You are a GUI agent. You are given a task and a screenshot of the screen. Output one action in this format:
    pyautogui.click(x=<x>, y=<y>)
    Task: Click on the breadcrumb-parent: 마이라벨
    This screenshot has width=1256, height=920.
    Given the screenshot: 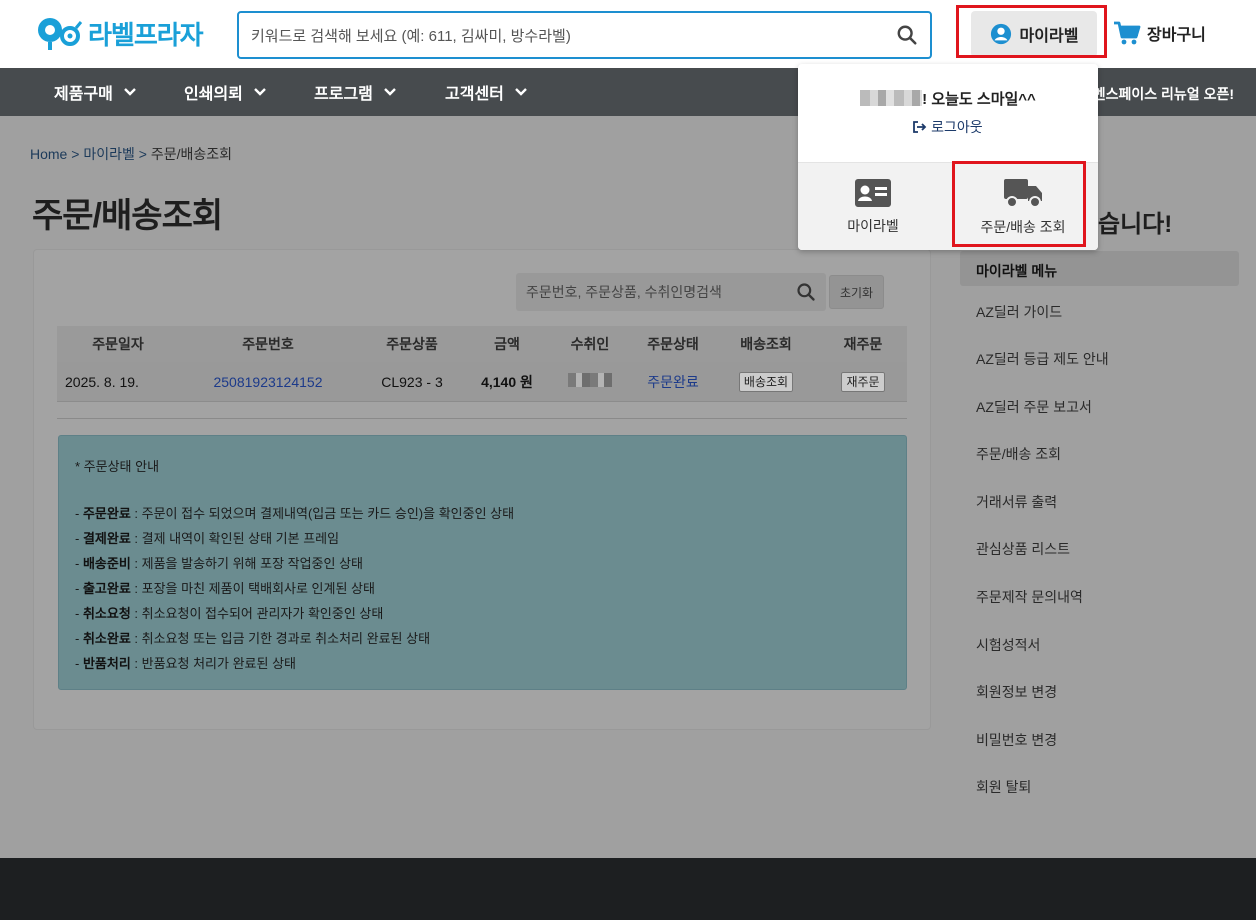 What is the action you would take?
    pyautogui.click(x=109, y=154)
    